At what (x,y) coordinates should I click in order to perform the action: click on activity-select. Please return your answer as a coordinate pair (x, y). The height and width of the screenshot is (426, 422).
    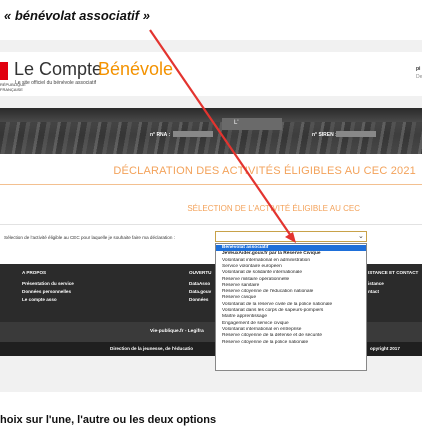
    Looking at the image, I should click on (291, 236).